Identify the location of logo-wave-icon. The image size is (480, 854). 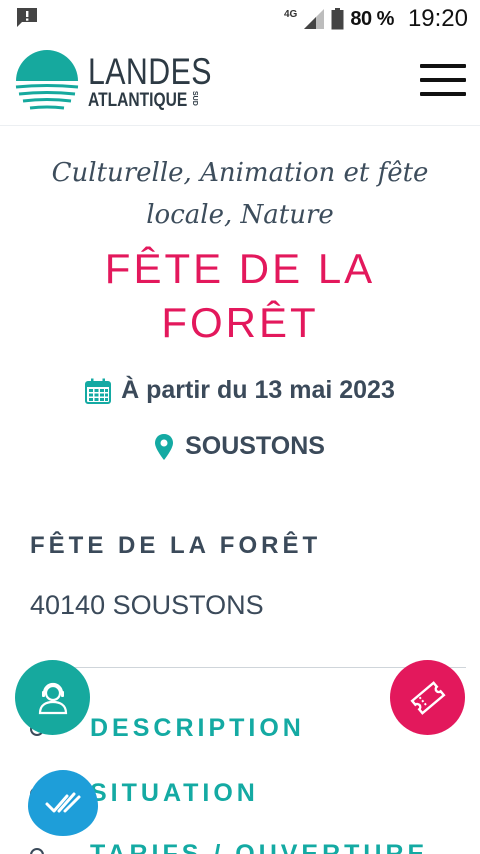
(47, 80).